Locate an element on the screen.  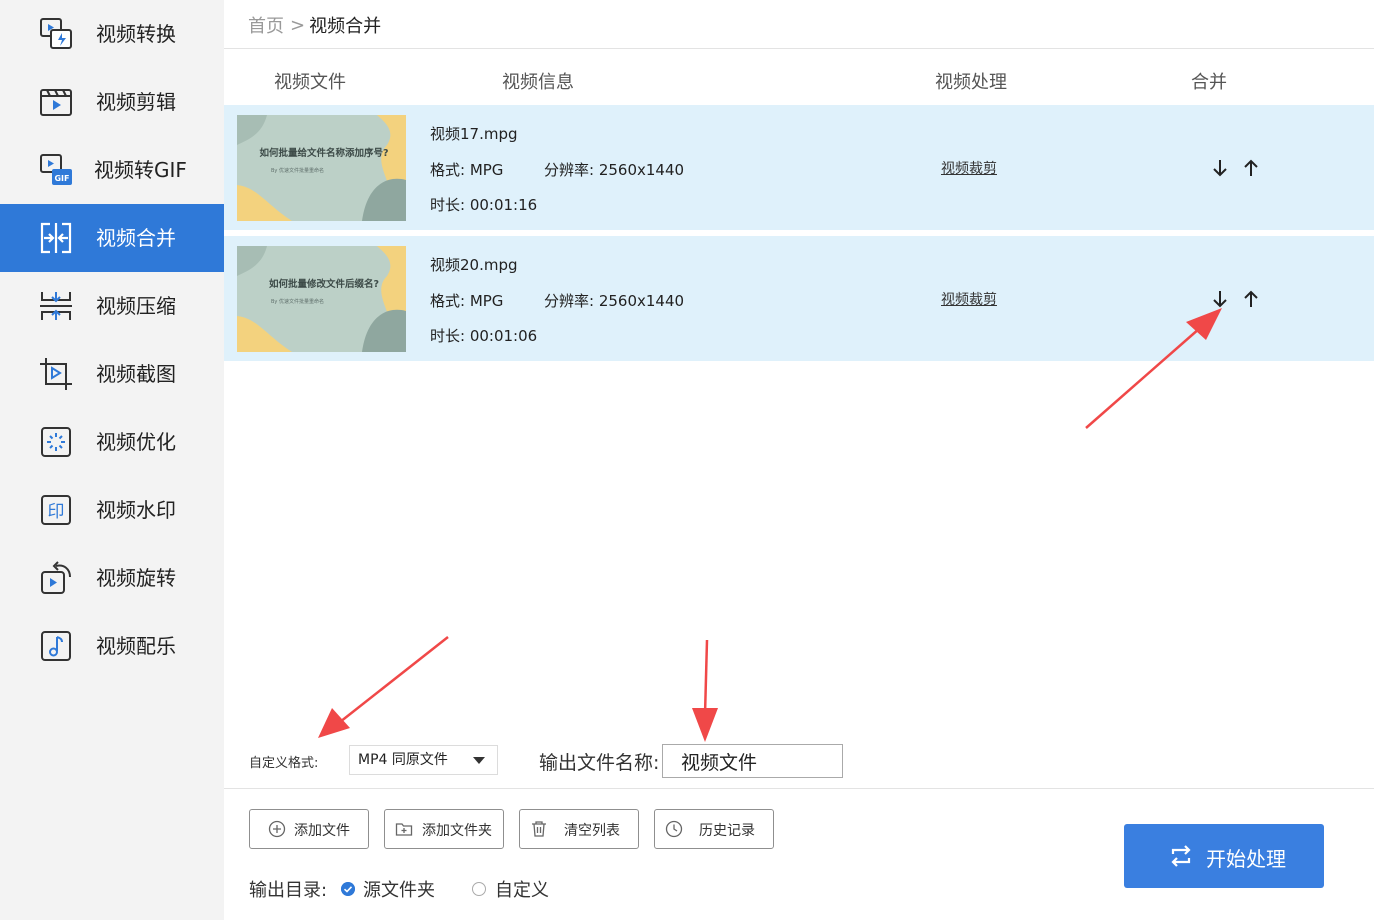
format-label: 自定义格式: is located at coordinates (284, 763).